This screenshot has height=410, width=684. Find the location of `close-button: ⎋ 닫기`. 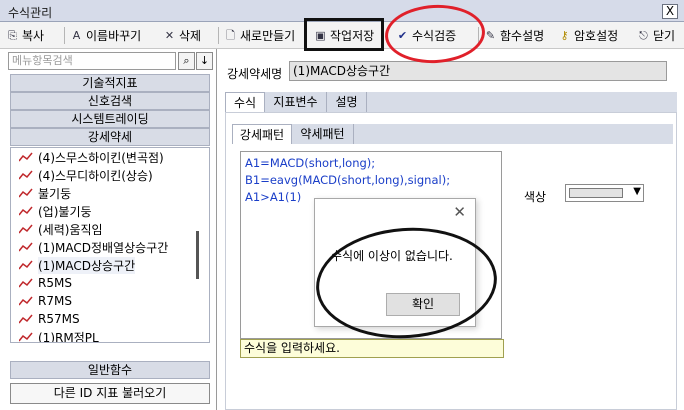

close-button: ⎋ 닫기 is located at coordinates (656, 35).